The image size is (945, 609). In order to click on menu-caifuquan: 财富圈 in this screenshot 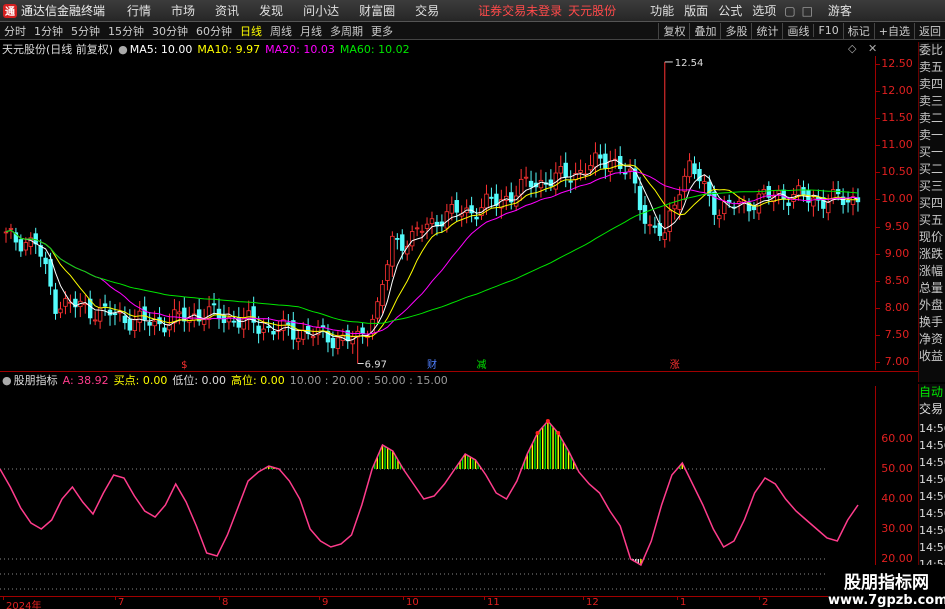, I will do `click(377, 10)`.